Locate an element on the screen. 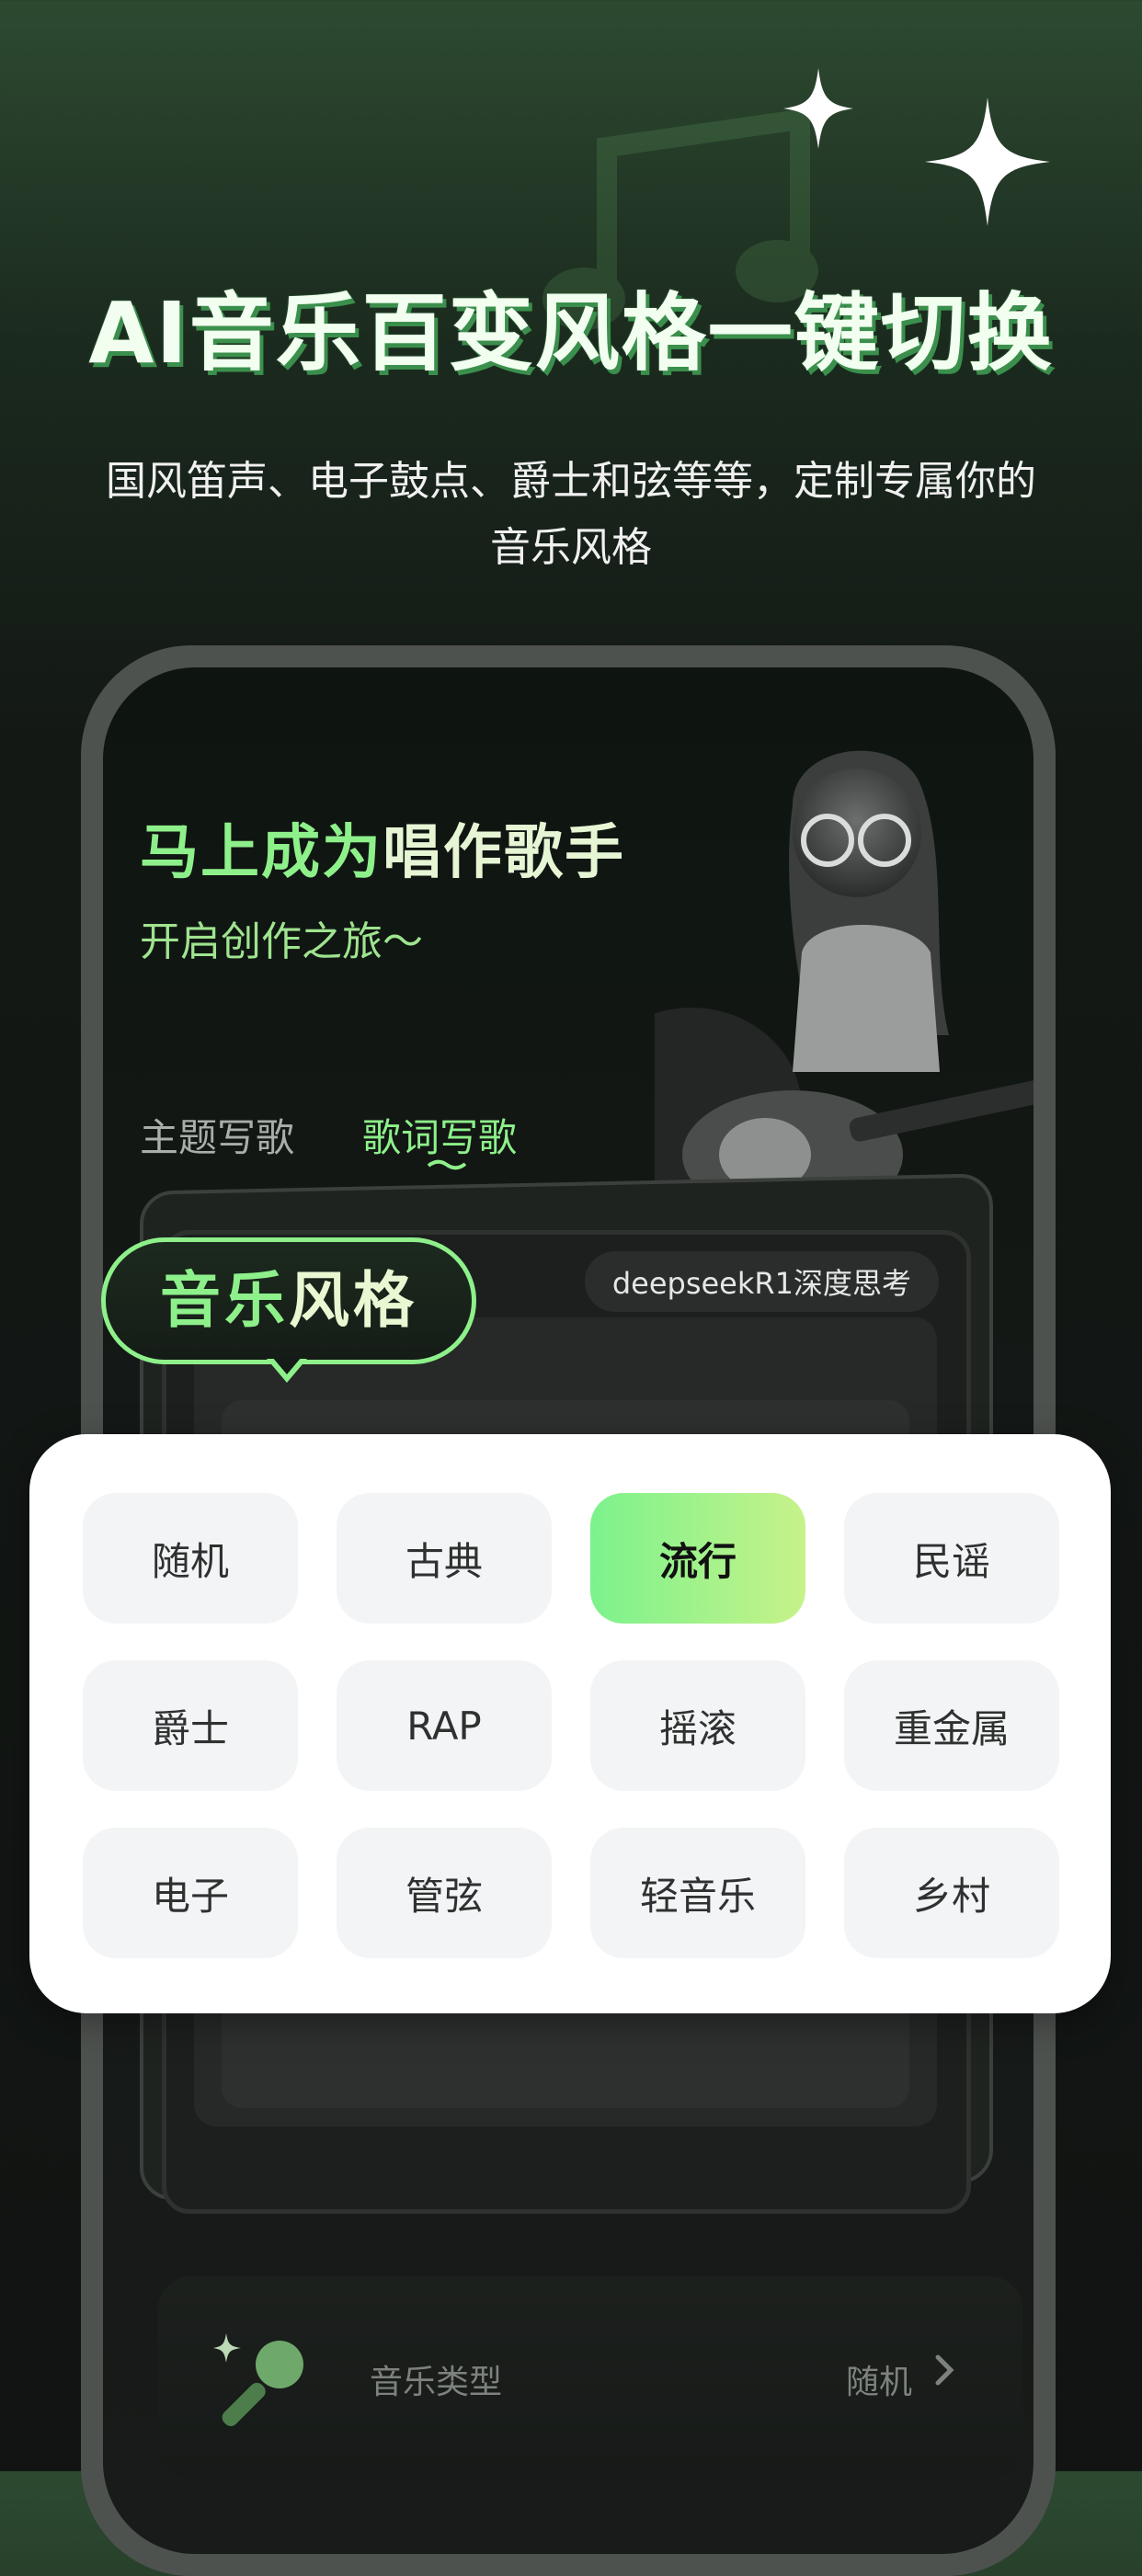  tab-lyrics-label: 歌词写歌 is located at coordinates (440, 1137).